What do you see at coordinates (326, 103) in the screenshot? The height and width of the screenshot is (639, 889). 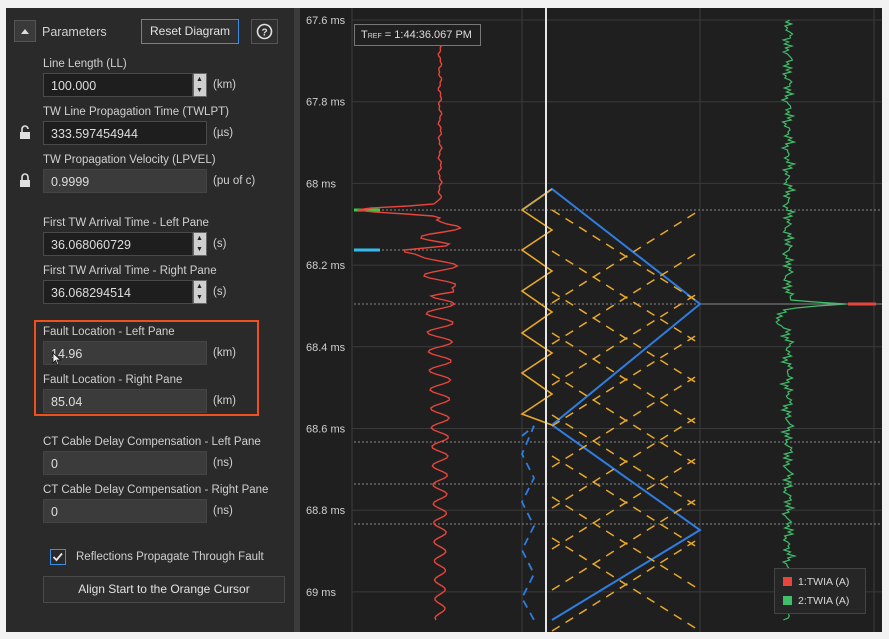 I see `y-tick-label: 67.8 ms` at bounding box center [326, 103].